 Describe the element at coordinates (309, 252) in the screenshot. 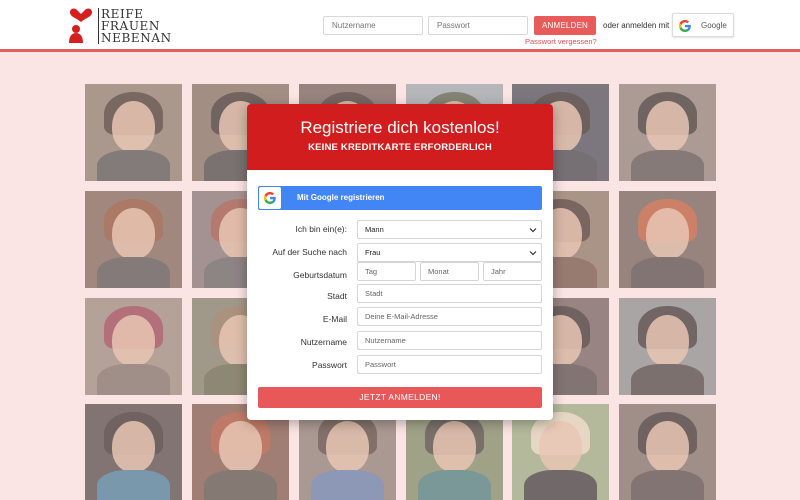

I see `looking-for-label: Auf der Suche nach` at that location.